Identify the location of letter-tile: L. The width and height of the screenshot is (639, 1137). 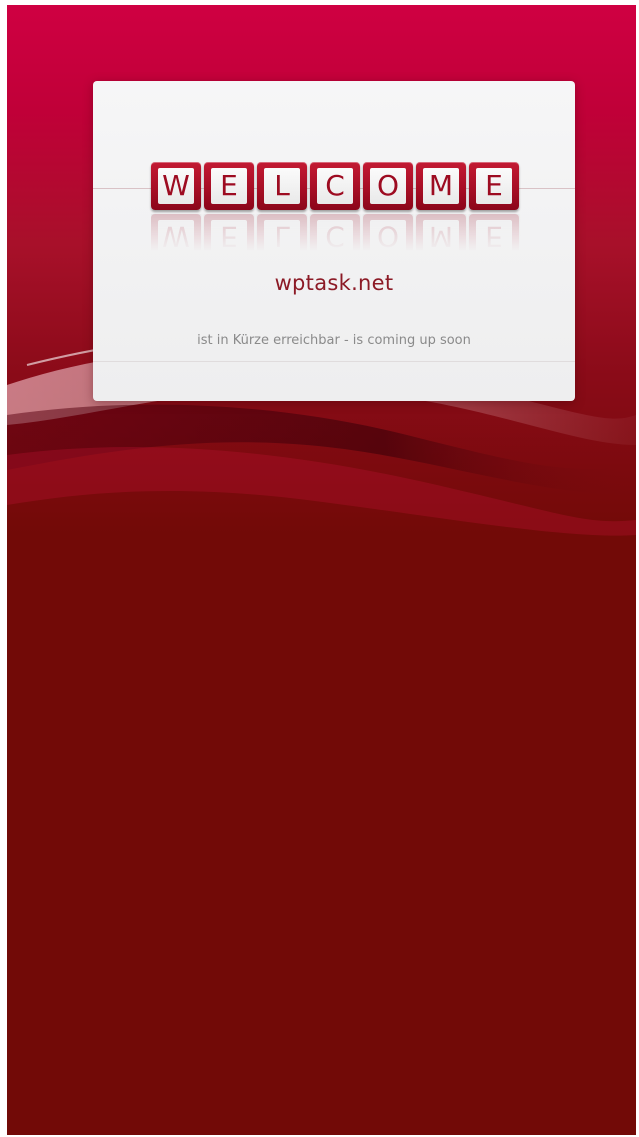
(282, 186).